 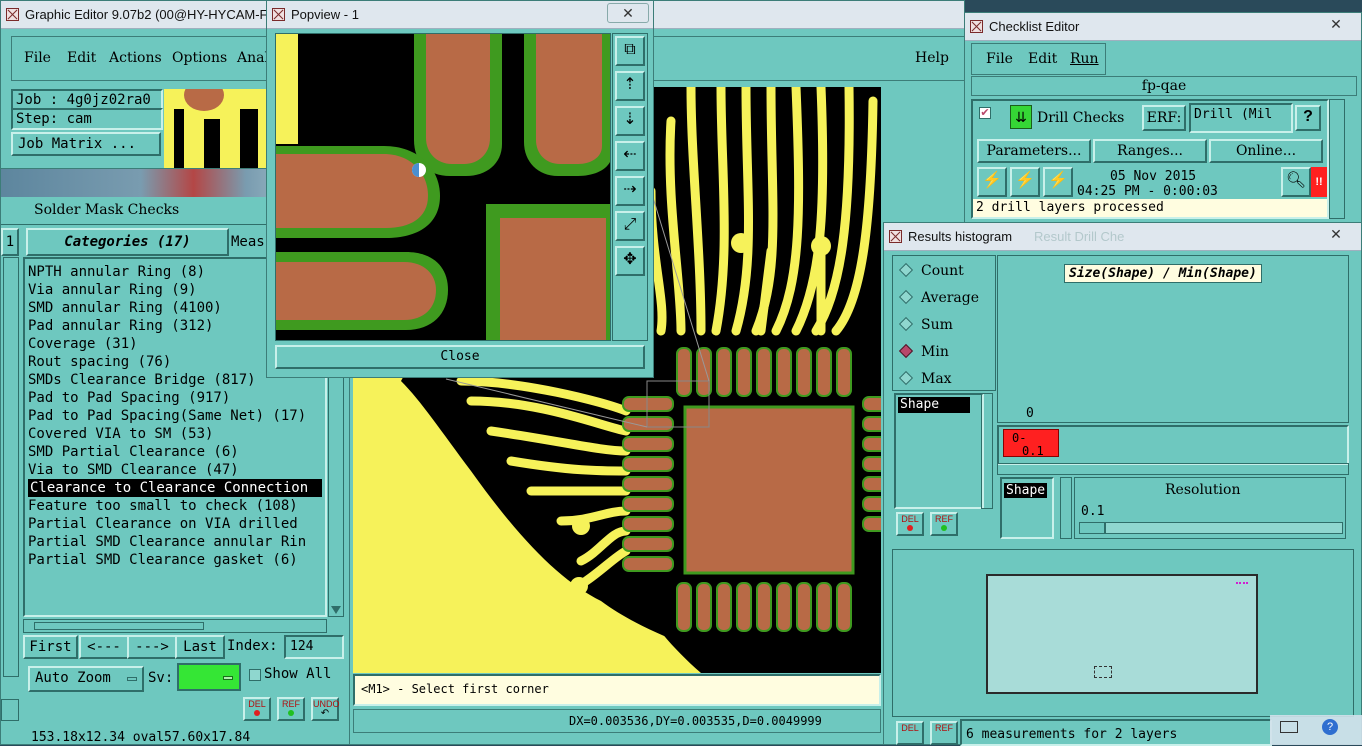 What do you see at coordinates (163, 560) in the screenshot?
I see `category-item: Partial SMD Clearance gasket (6)` at bounding box center [163, 560].